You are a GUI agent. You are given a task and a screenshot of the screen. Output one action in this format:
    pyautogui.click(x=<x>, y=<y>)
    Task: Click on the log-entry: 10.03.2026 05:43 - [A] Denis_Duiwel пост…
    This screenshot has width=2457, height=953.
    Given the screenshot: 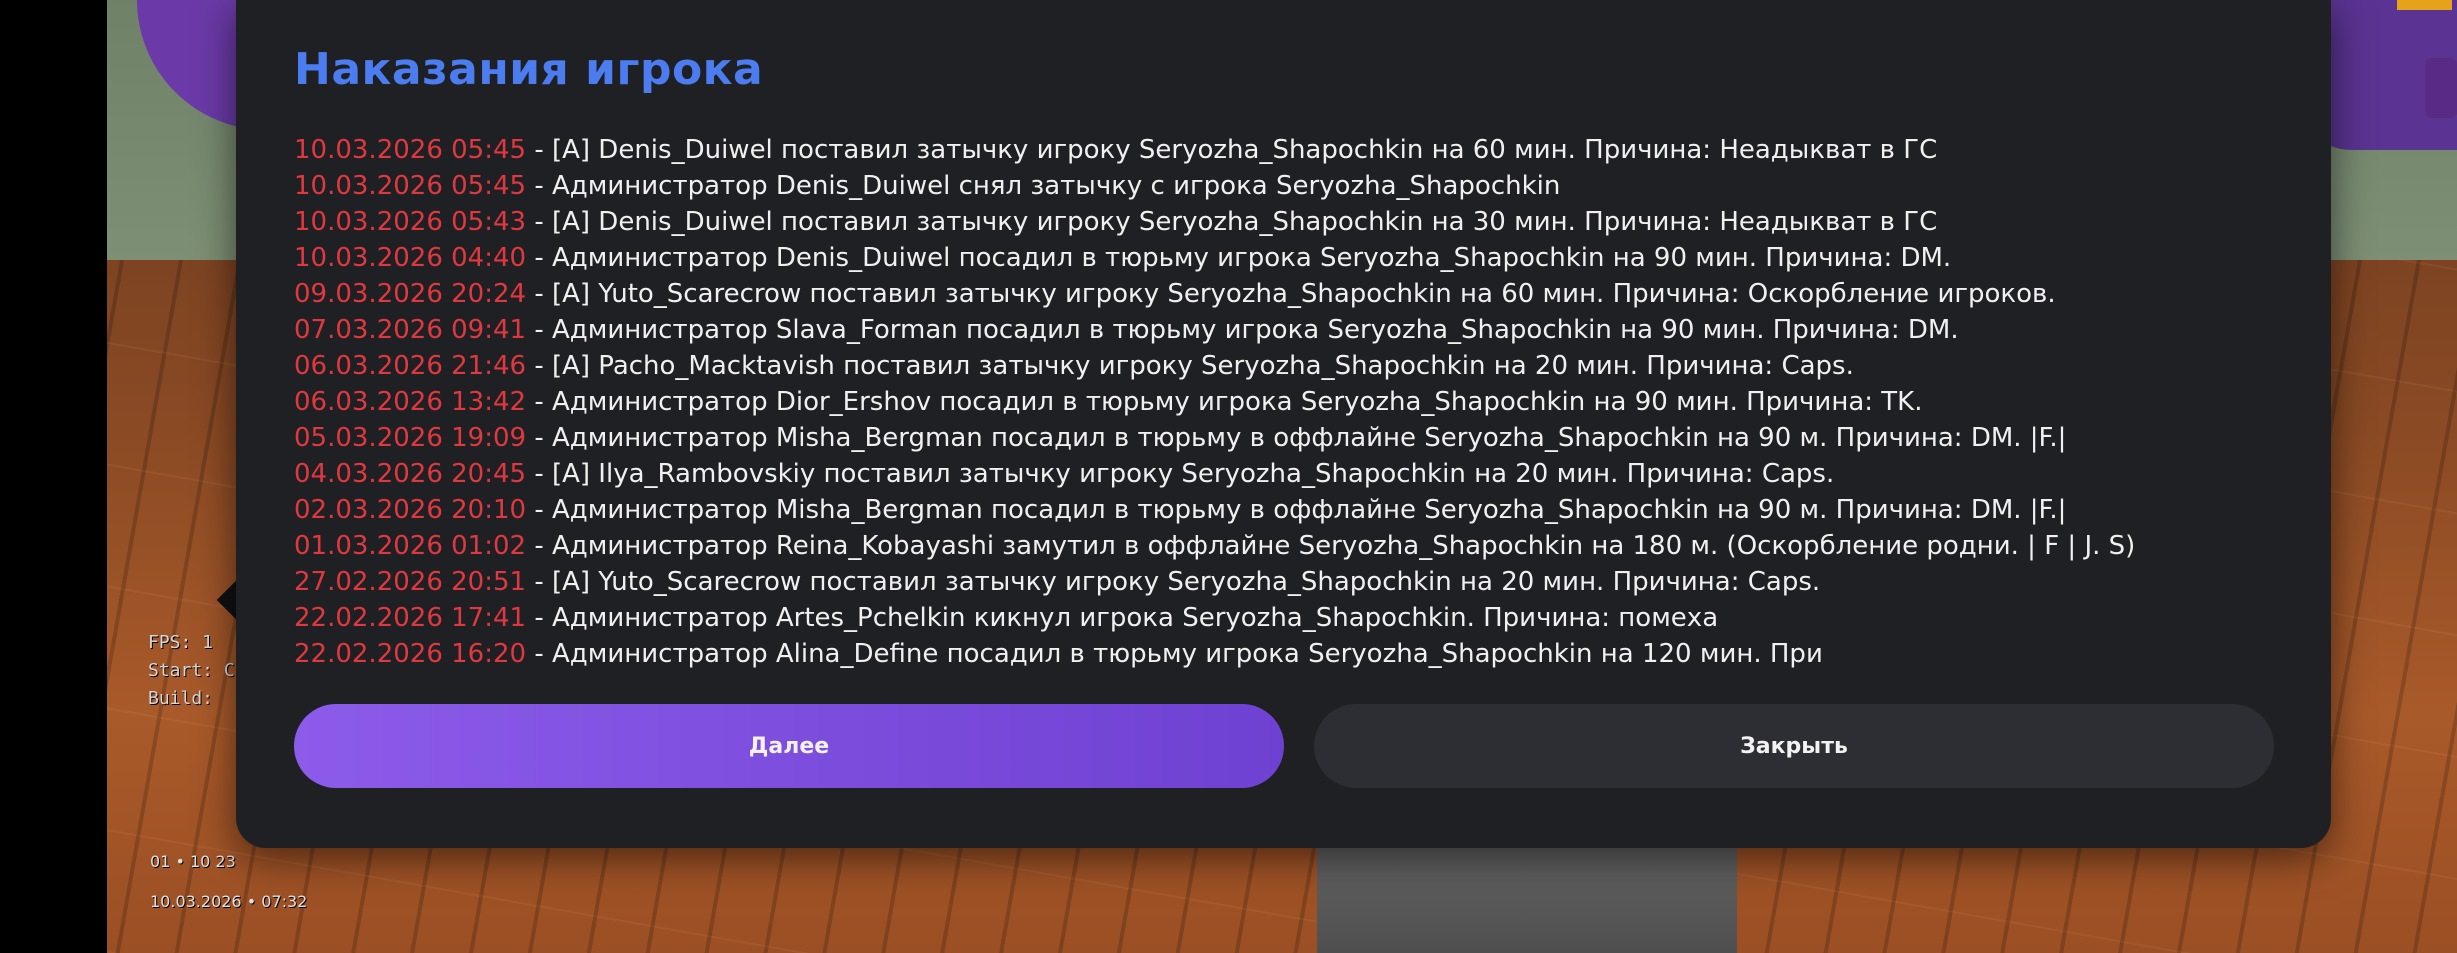 What is the action you would take?
    pyautogui.click(x=1304, y=222)
    